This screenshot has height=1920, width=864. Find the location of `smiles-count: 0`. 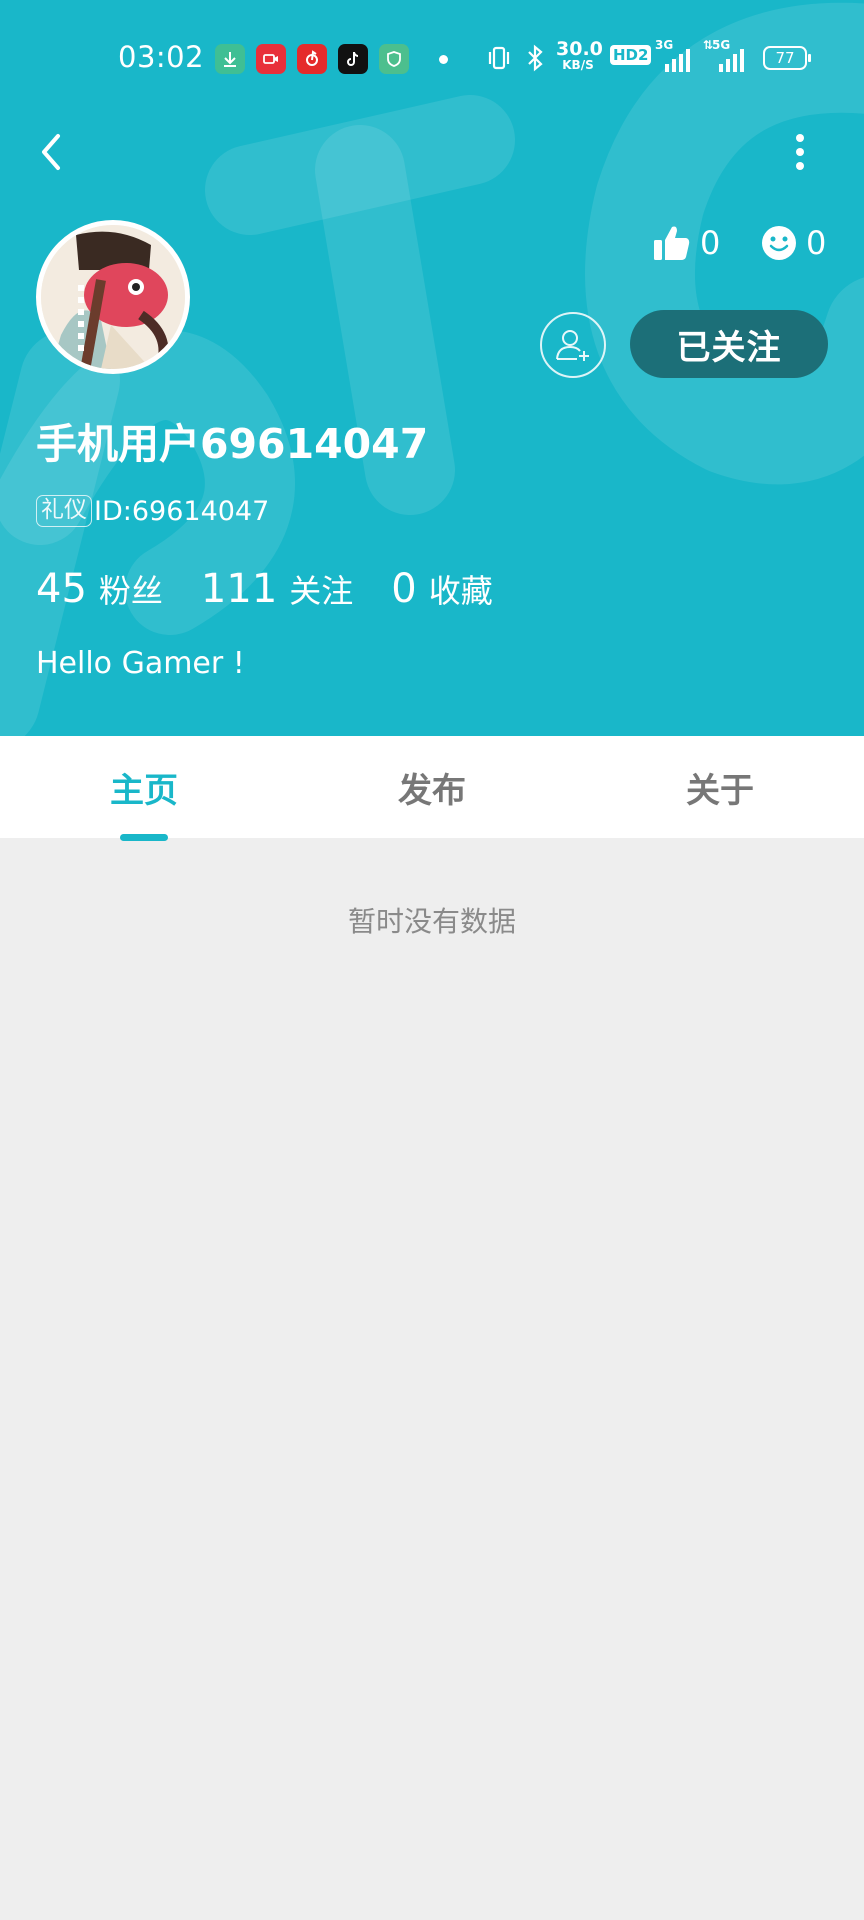

smiles-count: 0 is located at coordinates (816, 243).